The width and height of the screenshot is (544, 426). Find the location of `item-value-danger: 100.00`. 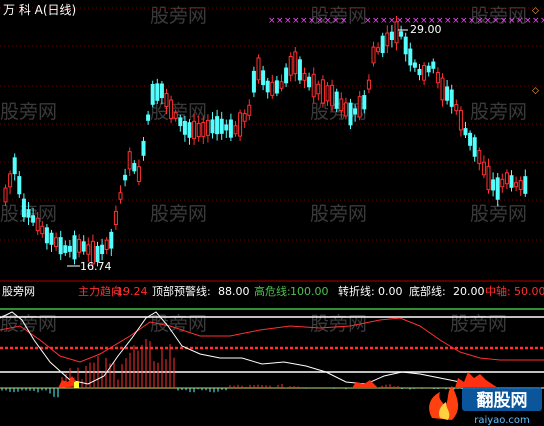

item-value-danger: 100.00 is located at coordinates (309, 291).